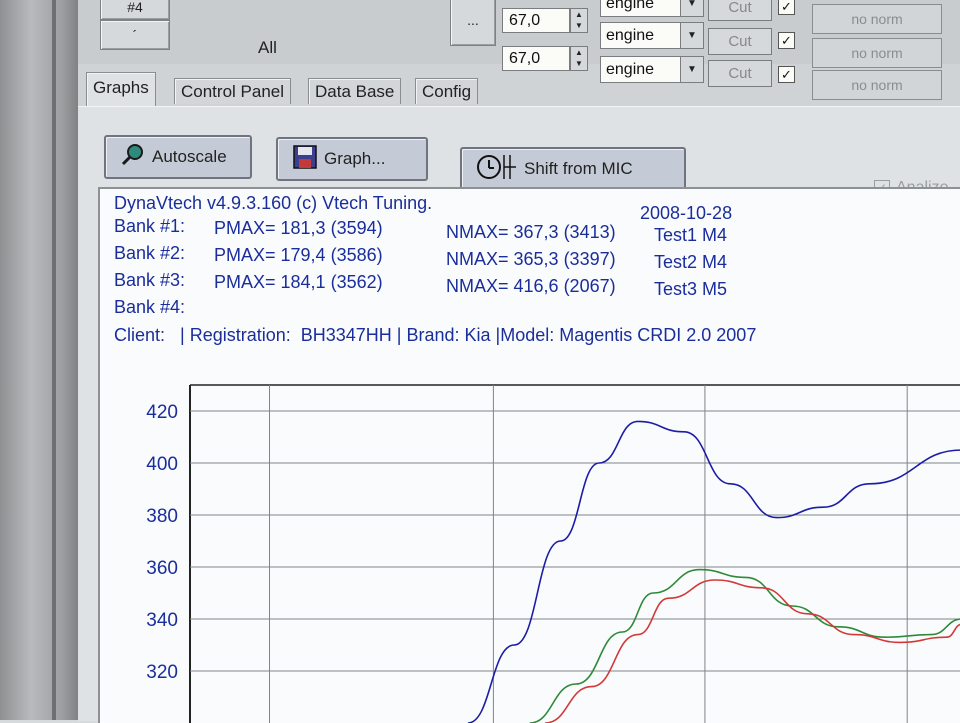 The height and width of the screenshot is (723, 960). What do you see at coordinates (150, 280) in the screenshot?
I see `bank-3-label: Bank #3:` at bounding box center [150, 280].